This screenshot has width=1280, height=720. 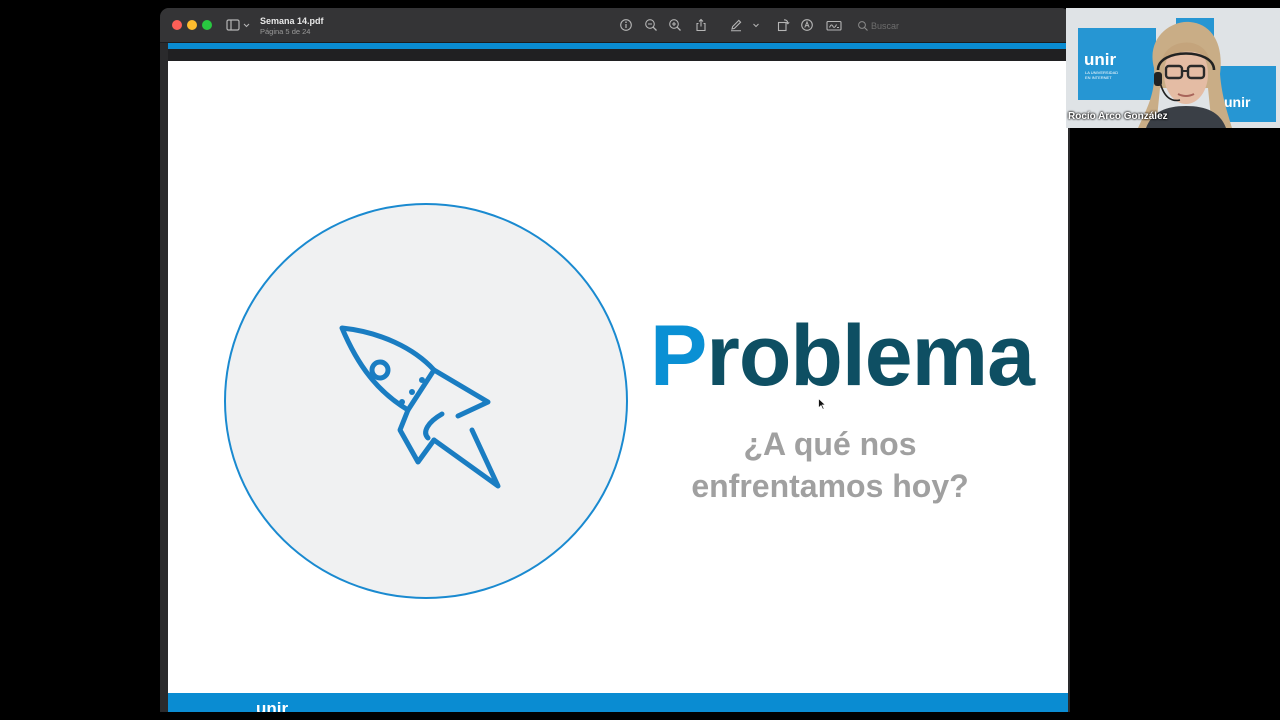 I want to click on participant-name: Rocío Arco González, so click(x=1118, y=116).